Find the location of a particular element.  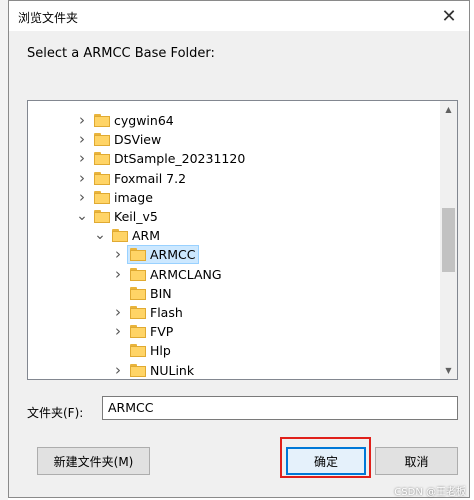

tree-item: › image is located at coordinates (234, 197).